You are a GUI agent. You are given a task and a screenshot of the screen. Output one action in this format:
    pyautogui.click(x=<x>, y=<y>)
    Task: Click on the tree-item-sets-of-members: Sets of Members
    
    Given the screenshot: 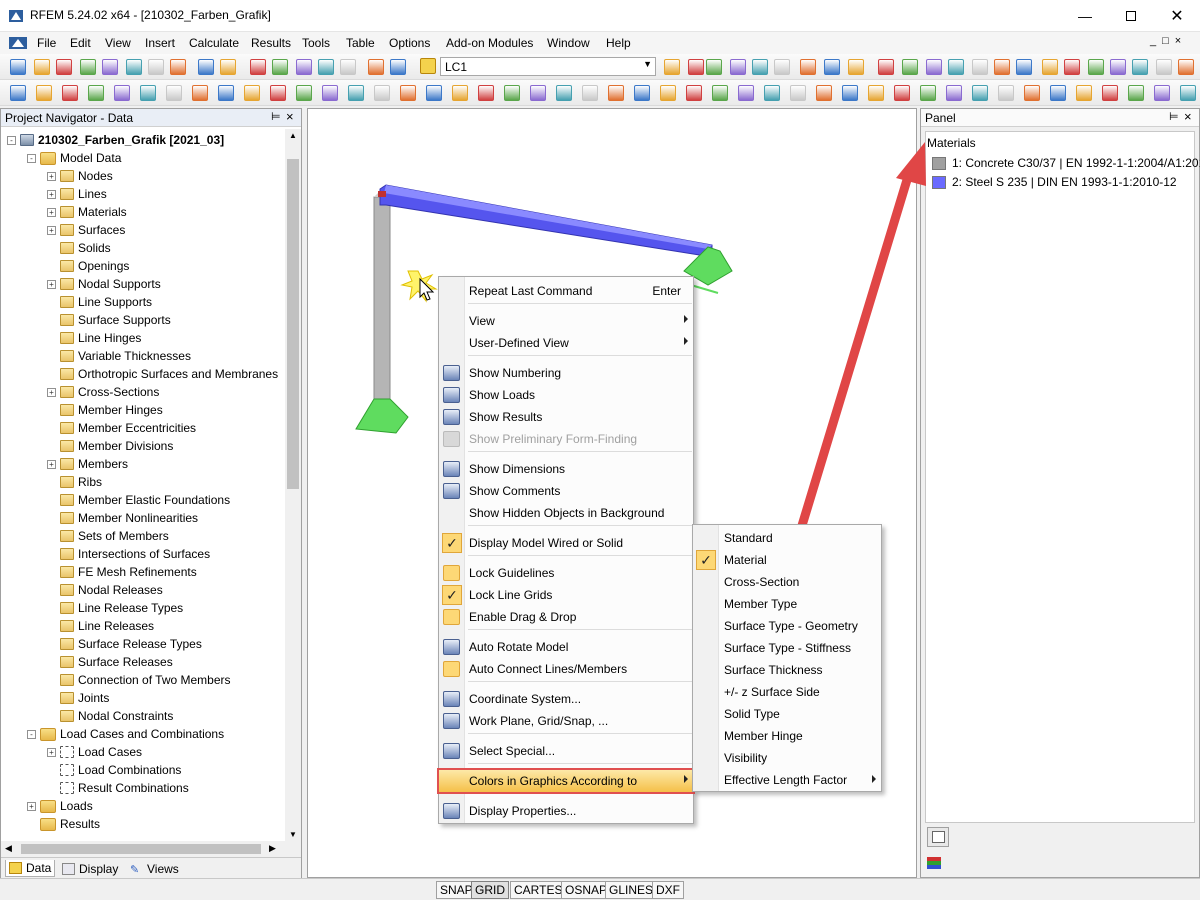 What is the action you would take?
    pyautogui.click(x=108, y=536)
    